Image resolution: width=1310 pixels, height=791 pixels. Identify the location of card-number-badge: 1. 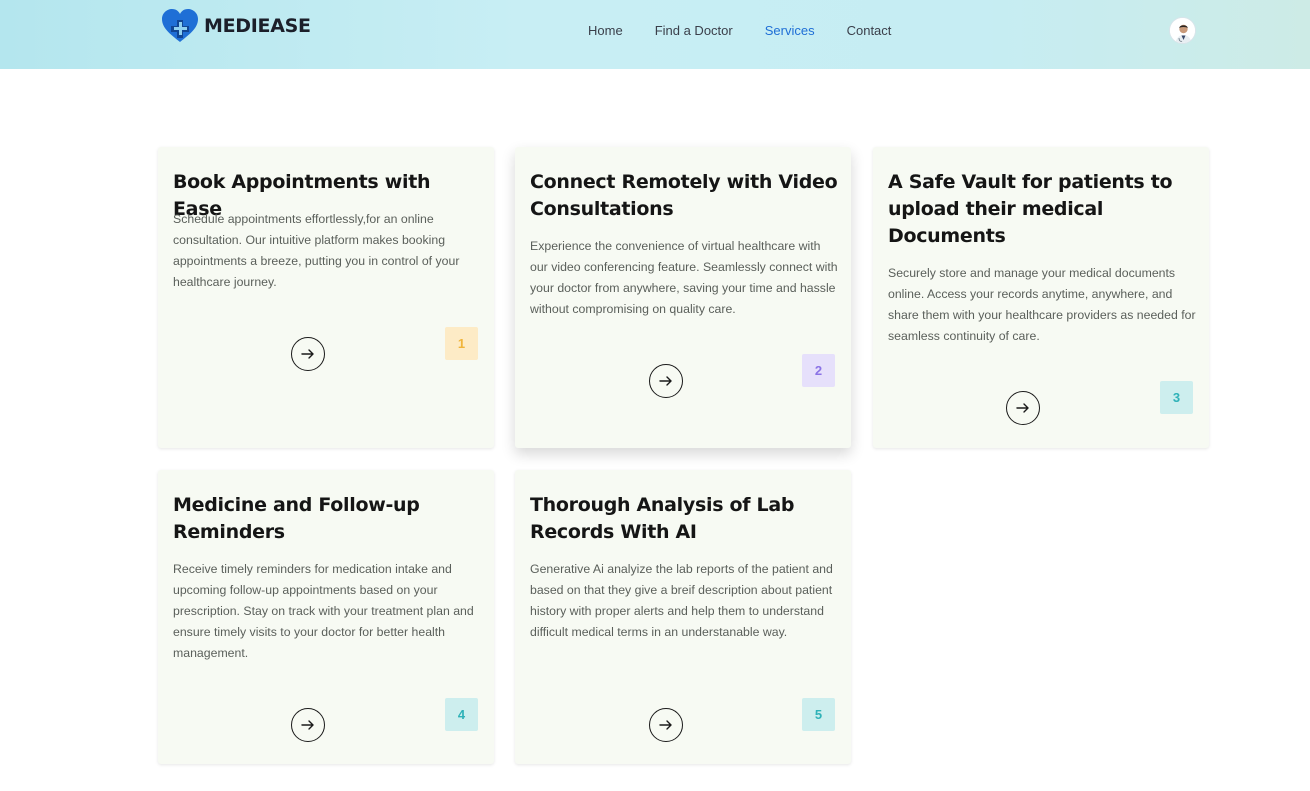
(461, 343).